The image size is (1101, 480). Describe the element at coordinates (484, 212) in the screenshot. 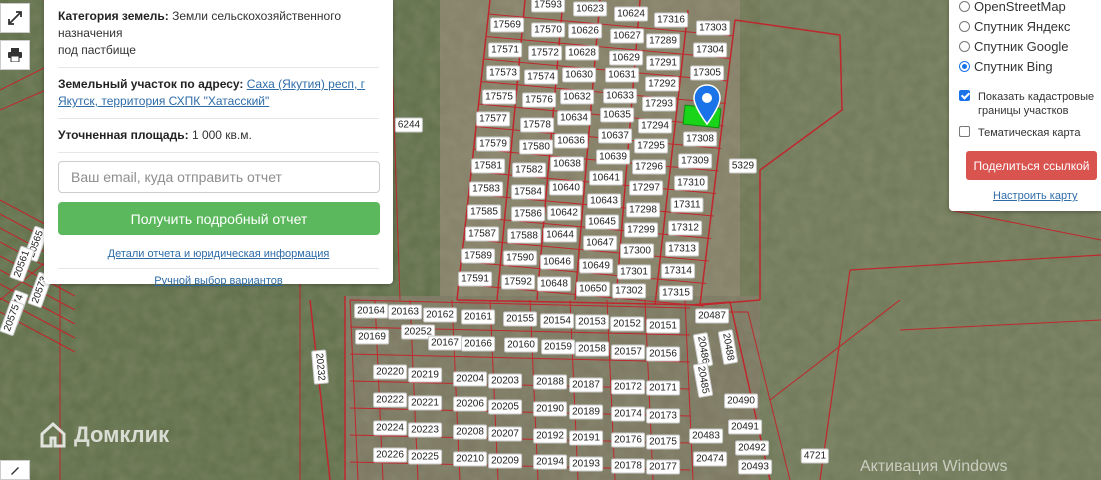

I see `plot-label: 17585` at that location.